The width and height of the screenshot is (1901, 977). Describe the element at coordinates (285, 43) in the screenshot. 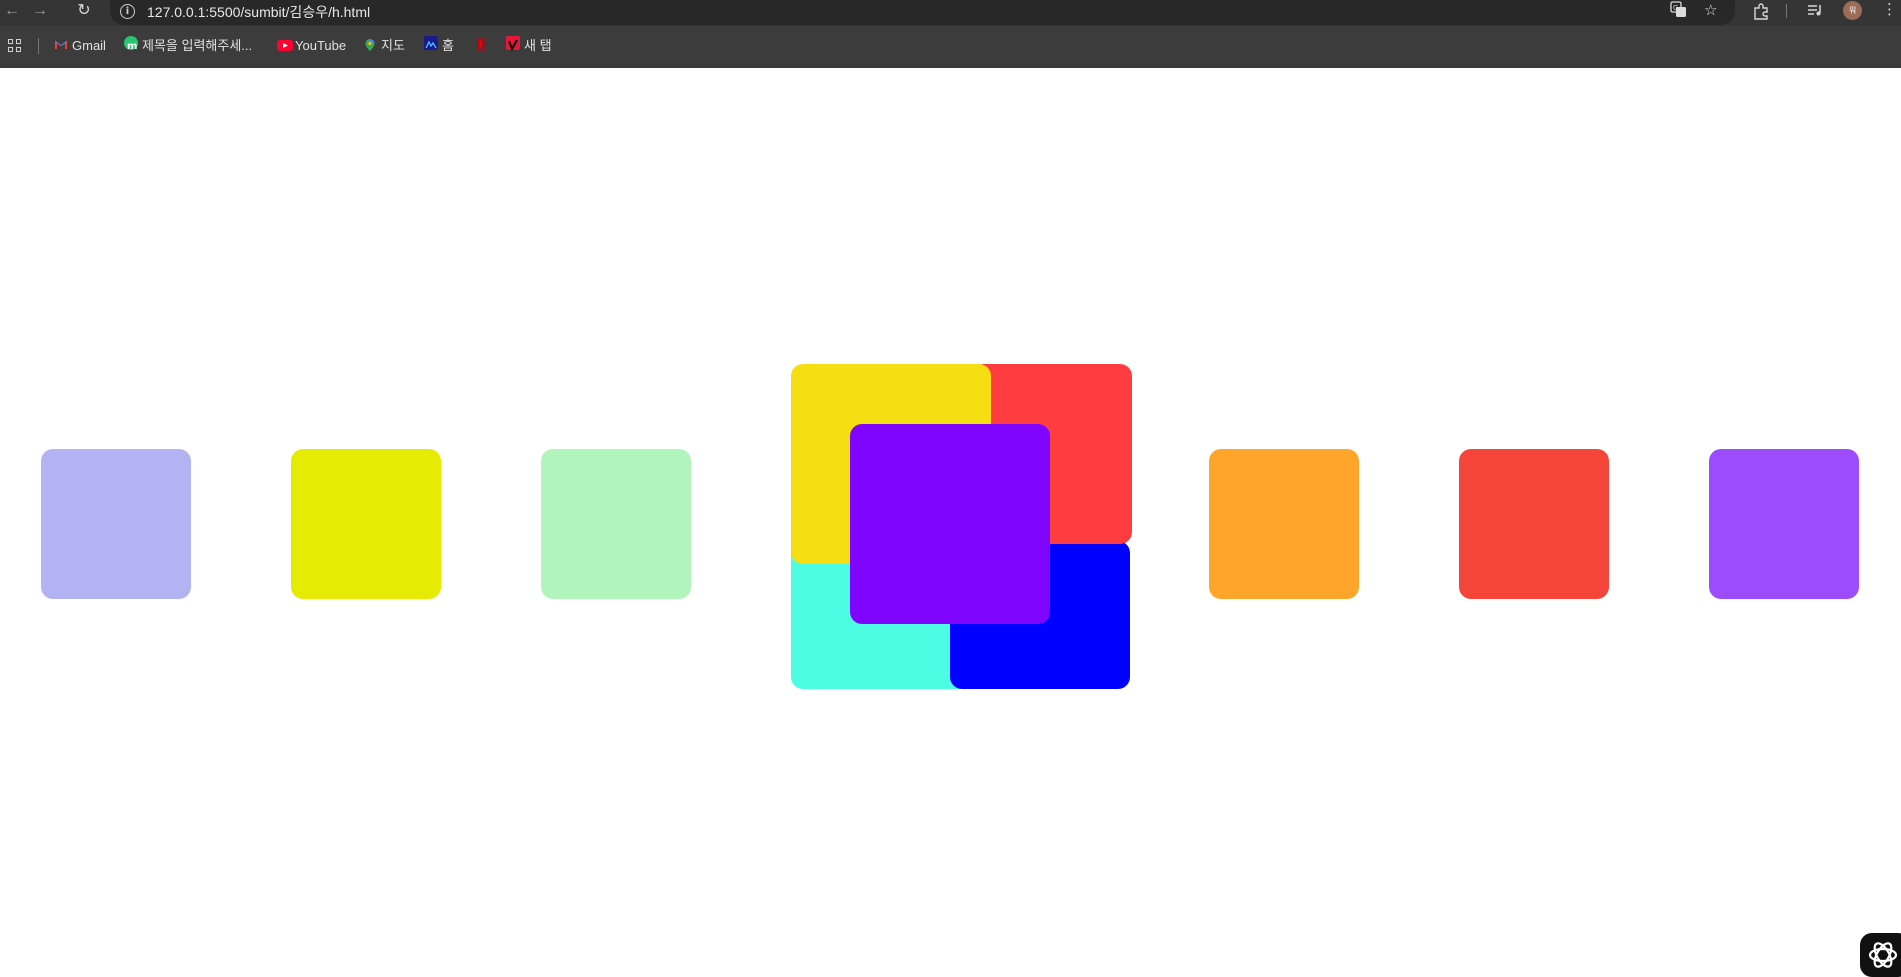

I see `youtube-icon` at that location.